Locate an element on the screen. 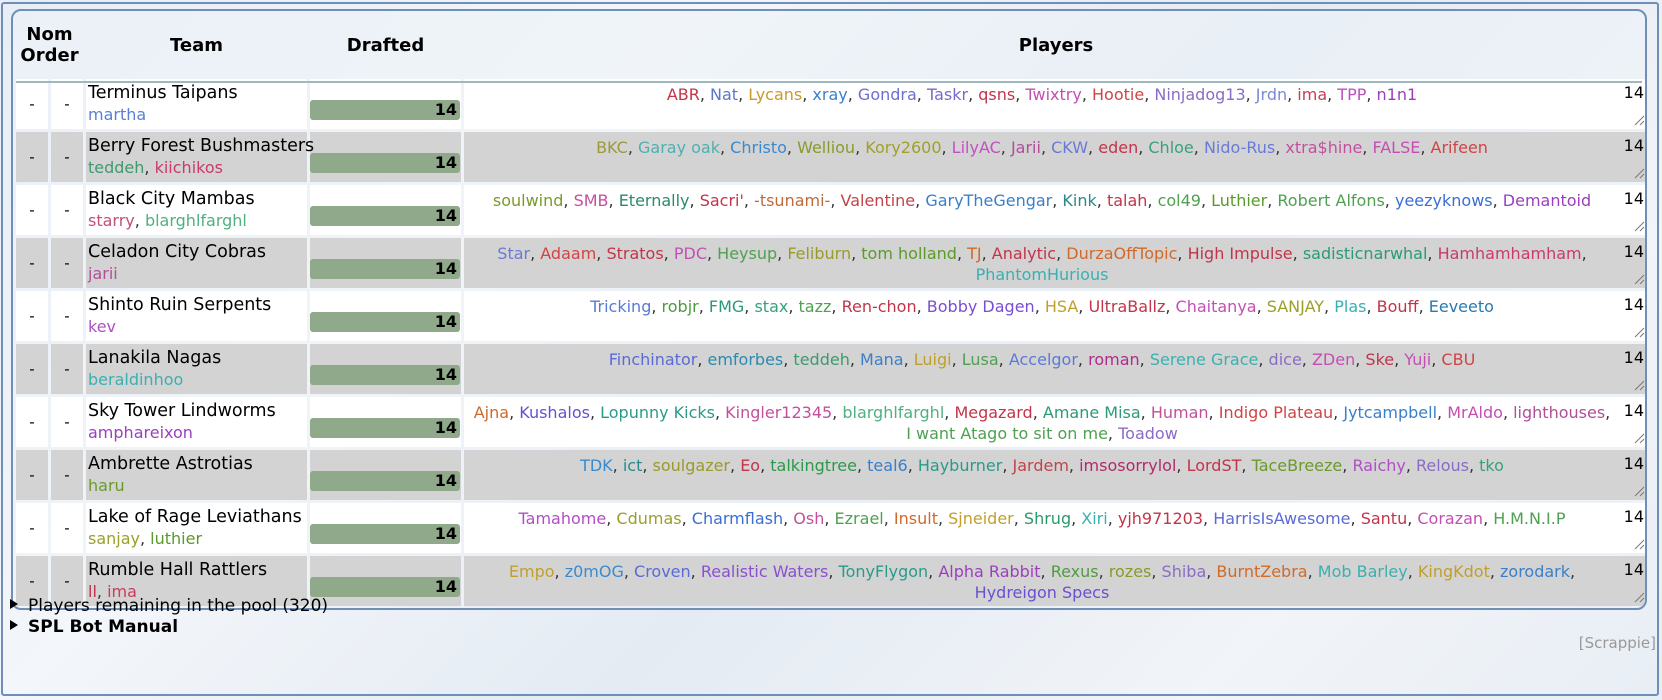 The height and width of the screenshot is (700, 1662). player-name: Star is located at coordinates (513, 253).